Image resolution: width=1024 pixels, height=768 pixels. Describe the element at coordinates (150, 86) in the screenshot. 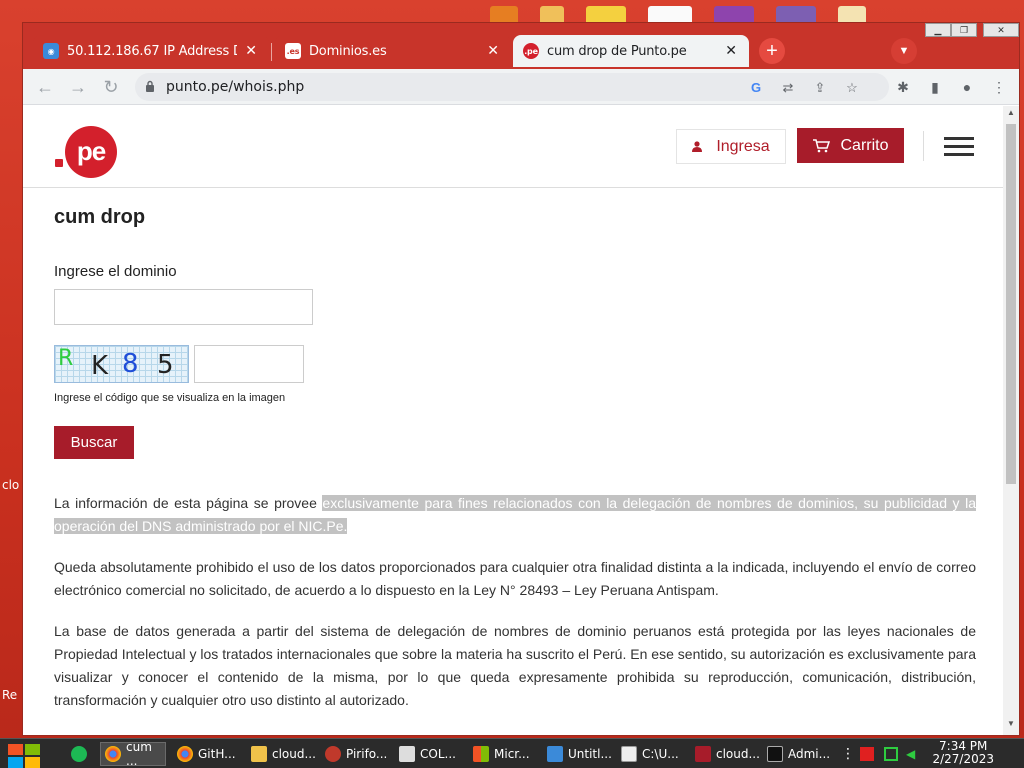

I see `lock-icon` at that location.